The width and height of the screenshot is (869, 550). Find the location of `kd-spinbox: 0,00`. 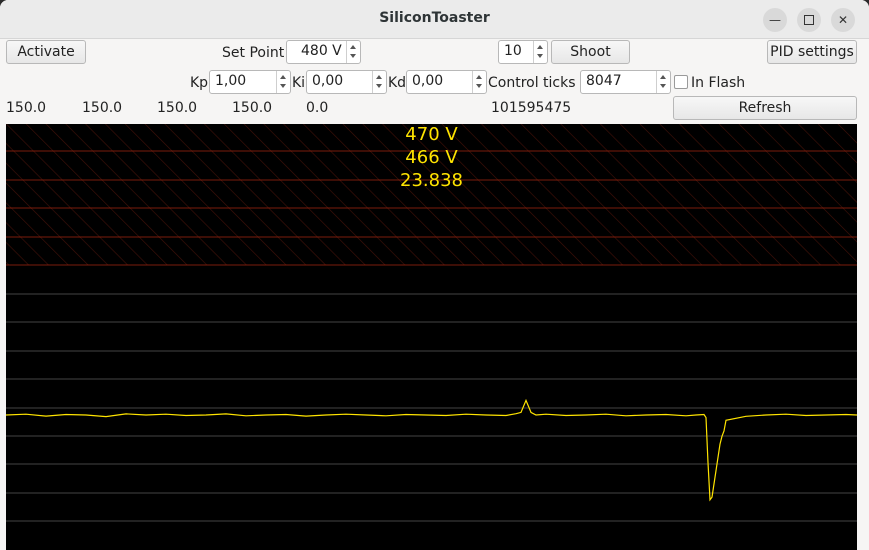

kd-spinbox: 0,00 is located at coordinates (446, 82).